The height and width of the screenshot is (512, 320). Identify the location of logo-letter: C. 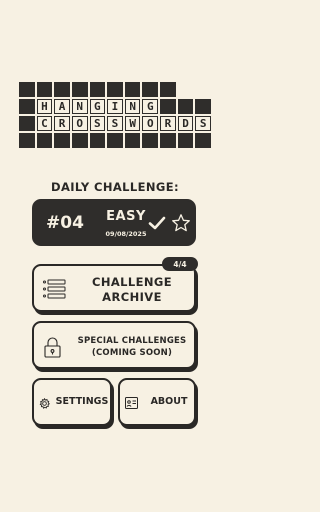
(44, 123).